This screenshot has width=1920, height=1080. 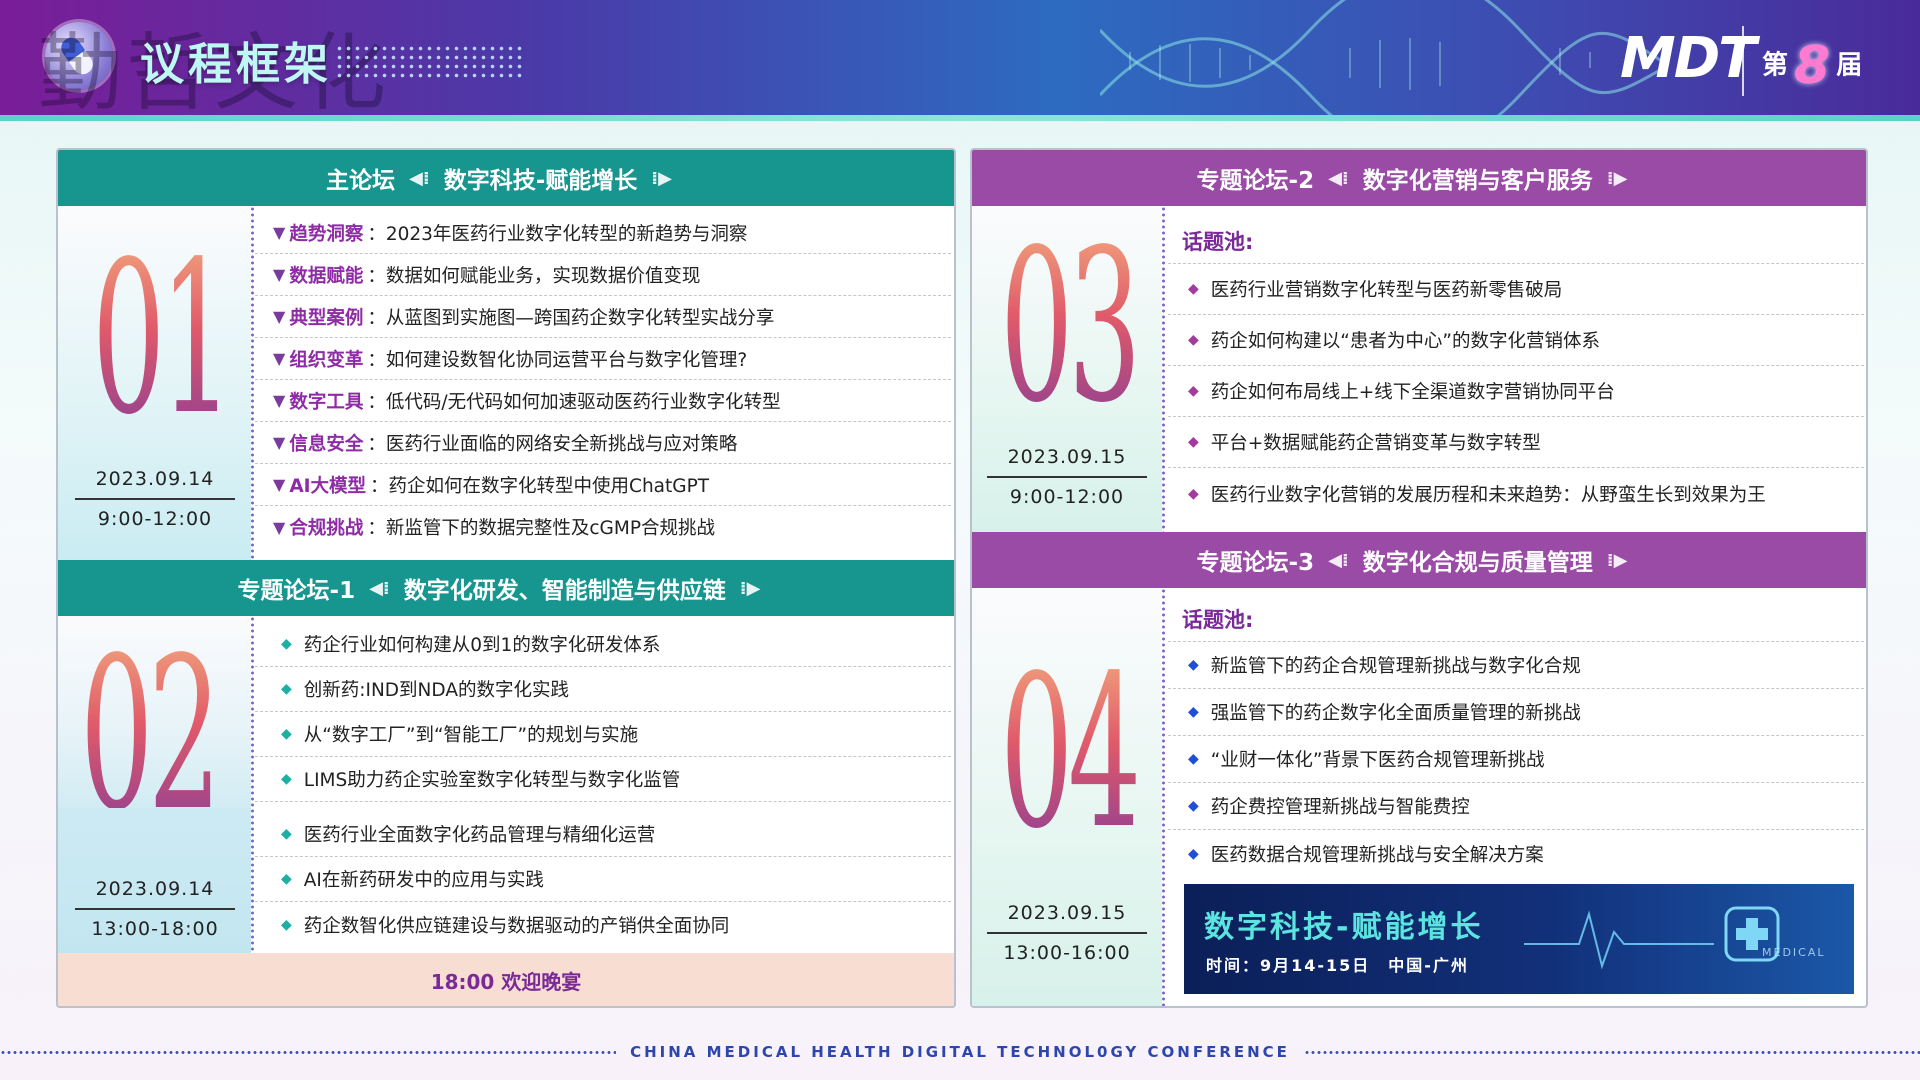 What do you see at coordinates (1516, 340) in the screenshot?
I see `list-item: ◆ 药企如何构建以“患者为中心”的数字化营销体系` at bounding box center [1516, 340].